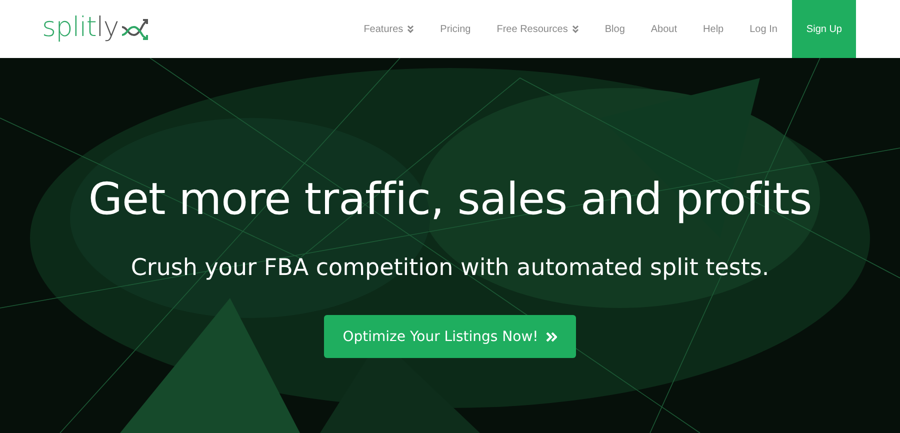  What do you see at coordinates (552, 337) in the screenshot?
I see `chevron-right-icon` at bounding box center [552, 337].